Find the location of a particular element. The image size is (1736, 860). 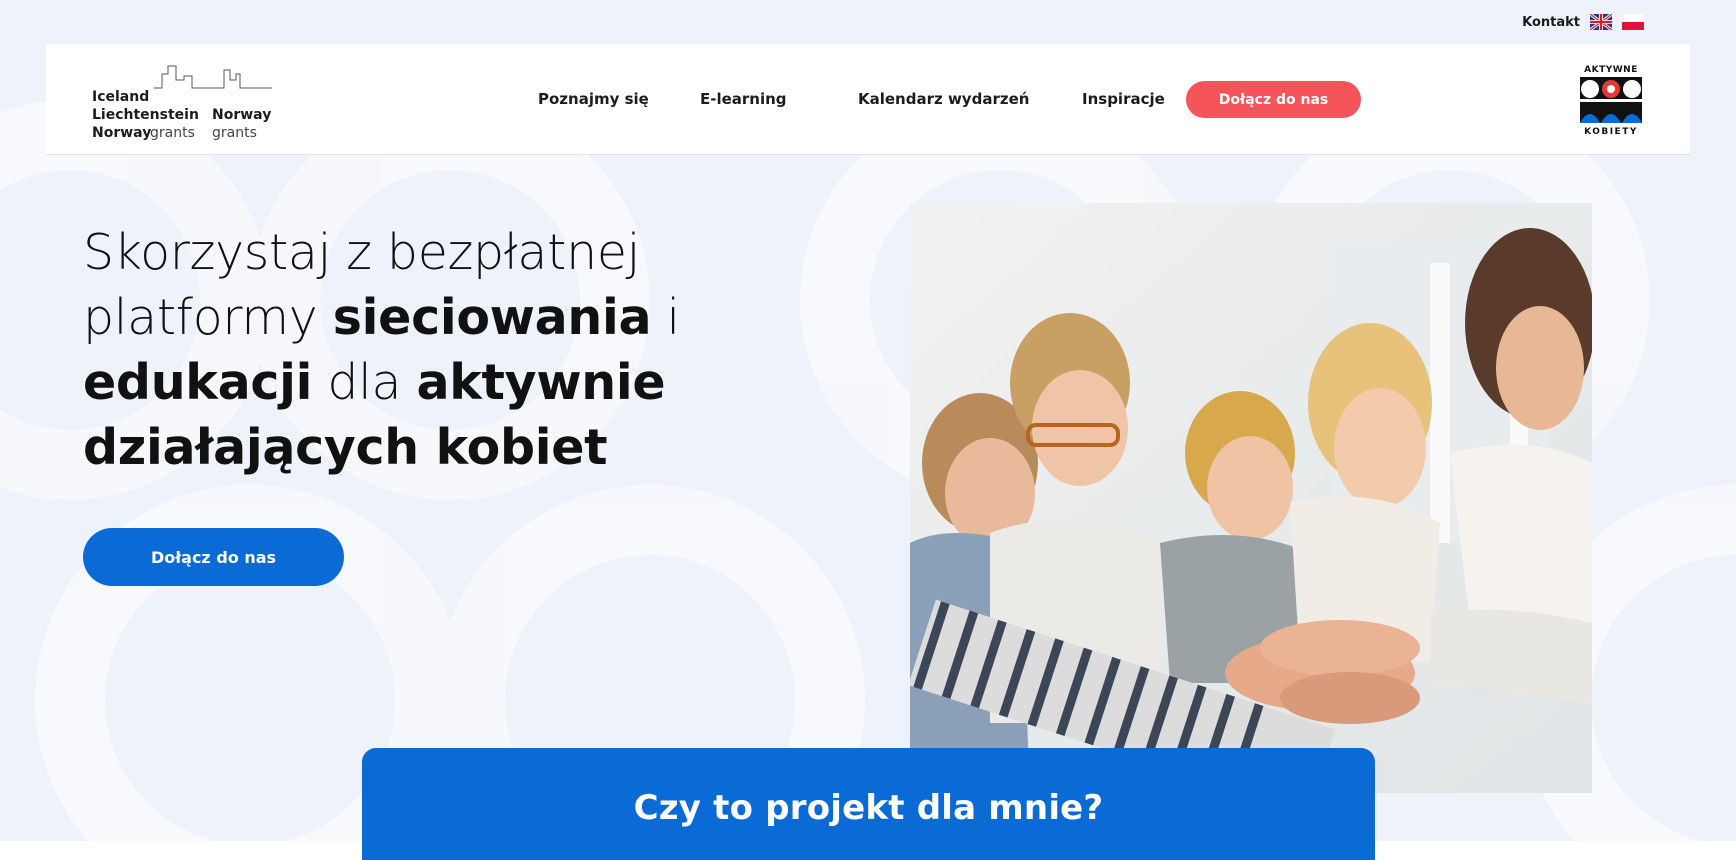

hero-heading-part: platformy is located at coordinates (208, 317).